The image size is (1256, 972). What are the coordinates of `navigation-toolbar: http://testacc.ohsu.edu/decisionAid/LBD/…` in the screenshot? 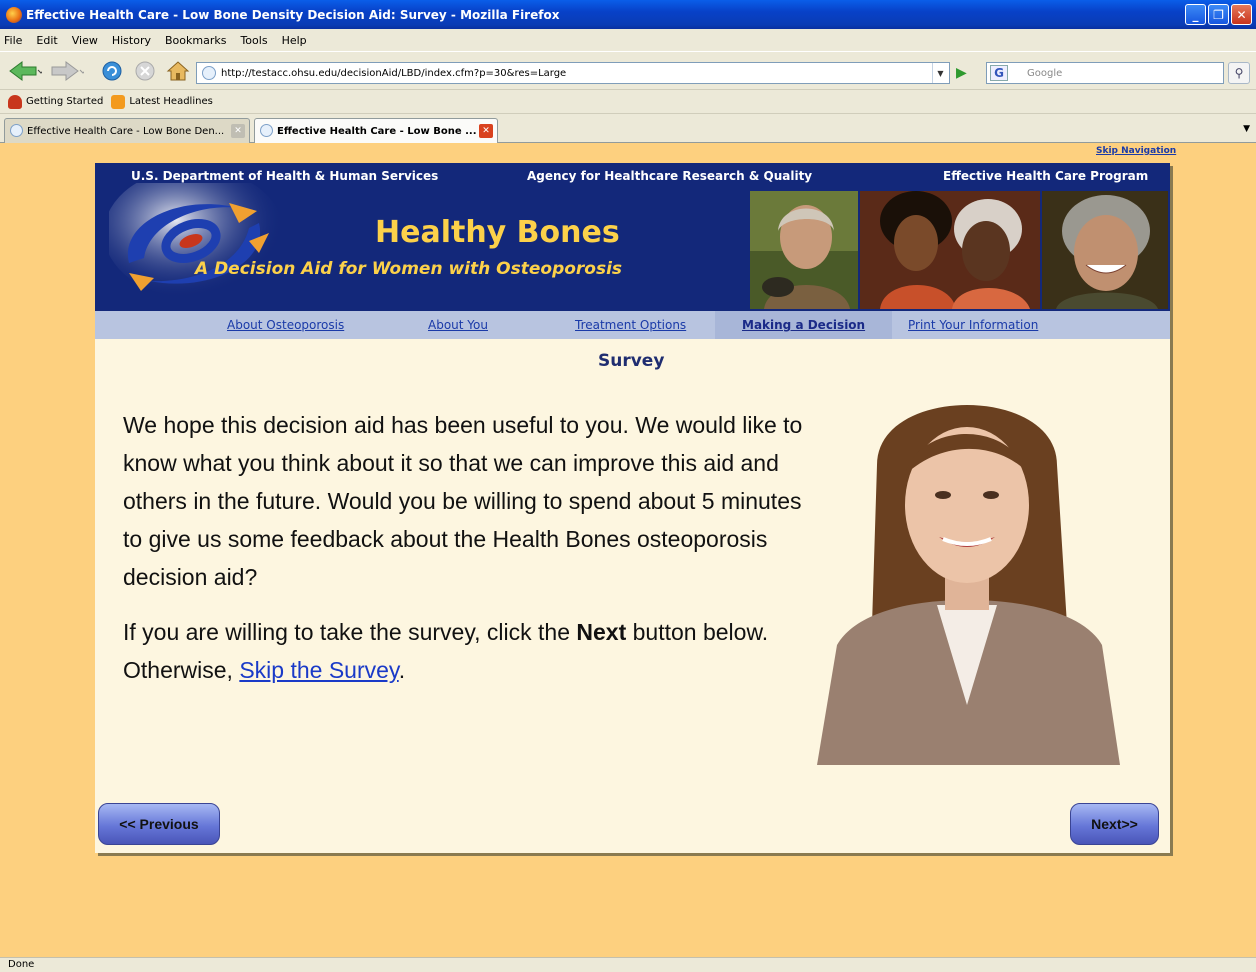 It's located at (628, 70).